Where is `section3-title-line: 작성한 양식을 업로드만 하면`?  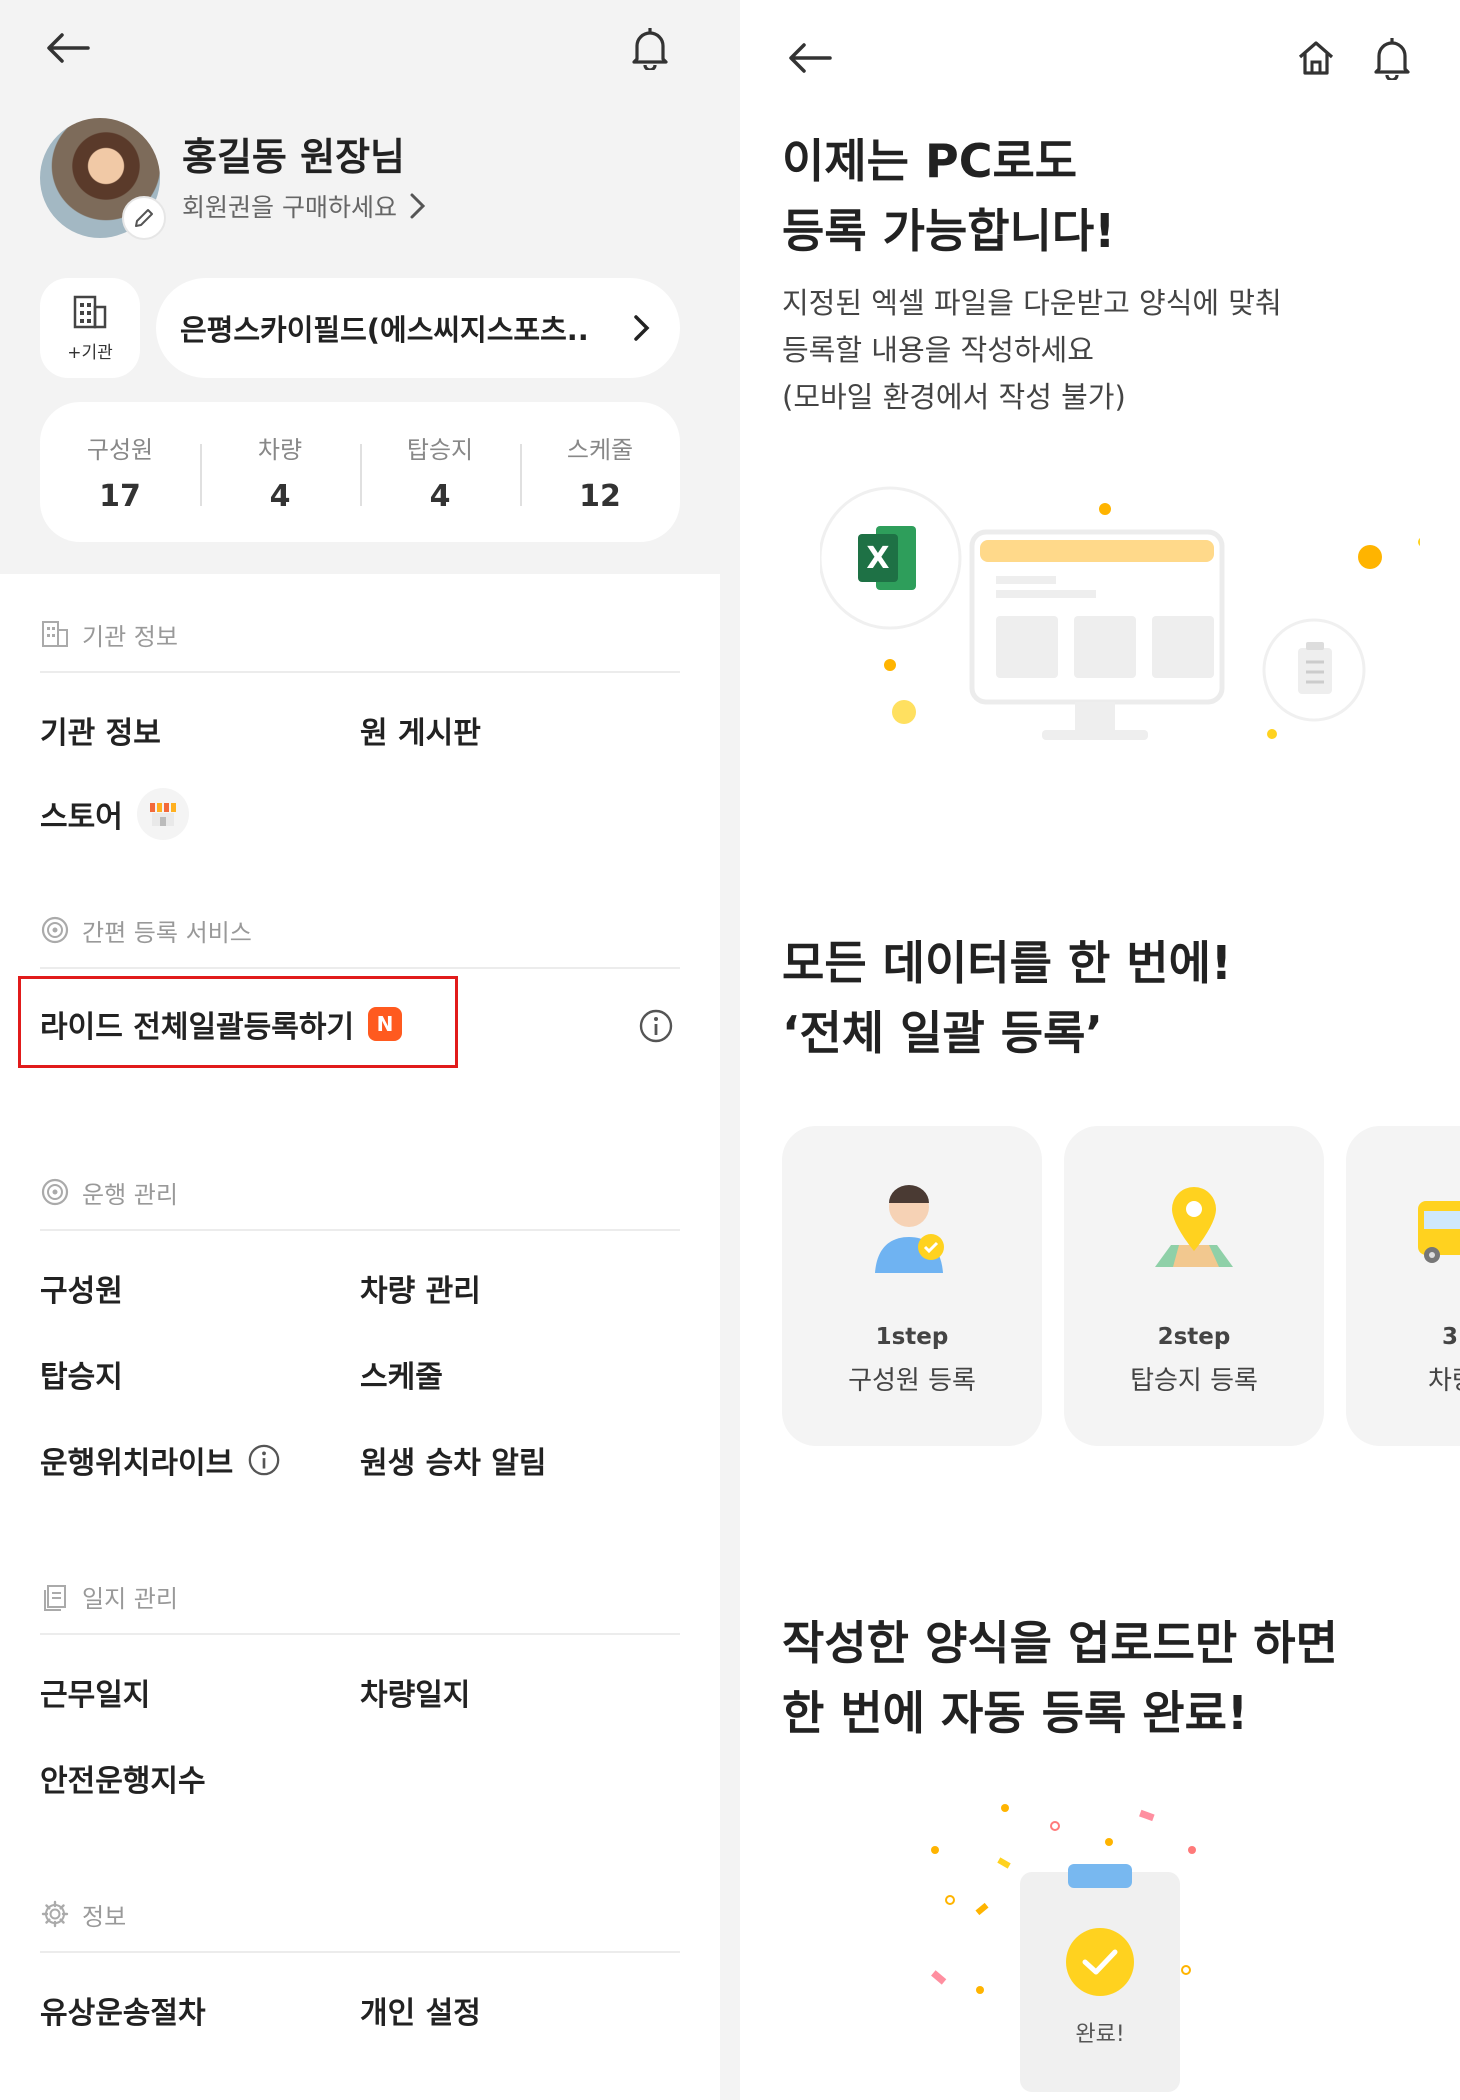 section3-title-line: 작성한 양식을 업로드만 하면 is located at coordinates (1060, 1643).